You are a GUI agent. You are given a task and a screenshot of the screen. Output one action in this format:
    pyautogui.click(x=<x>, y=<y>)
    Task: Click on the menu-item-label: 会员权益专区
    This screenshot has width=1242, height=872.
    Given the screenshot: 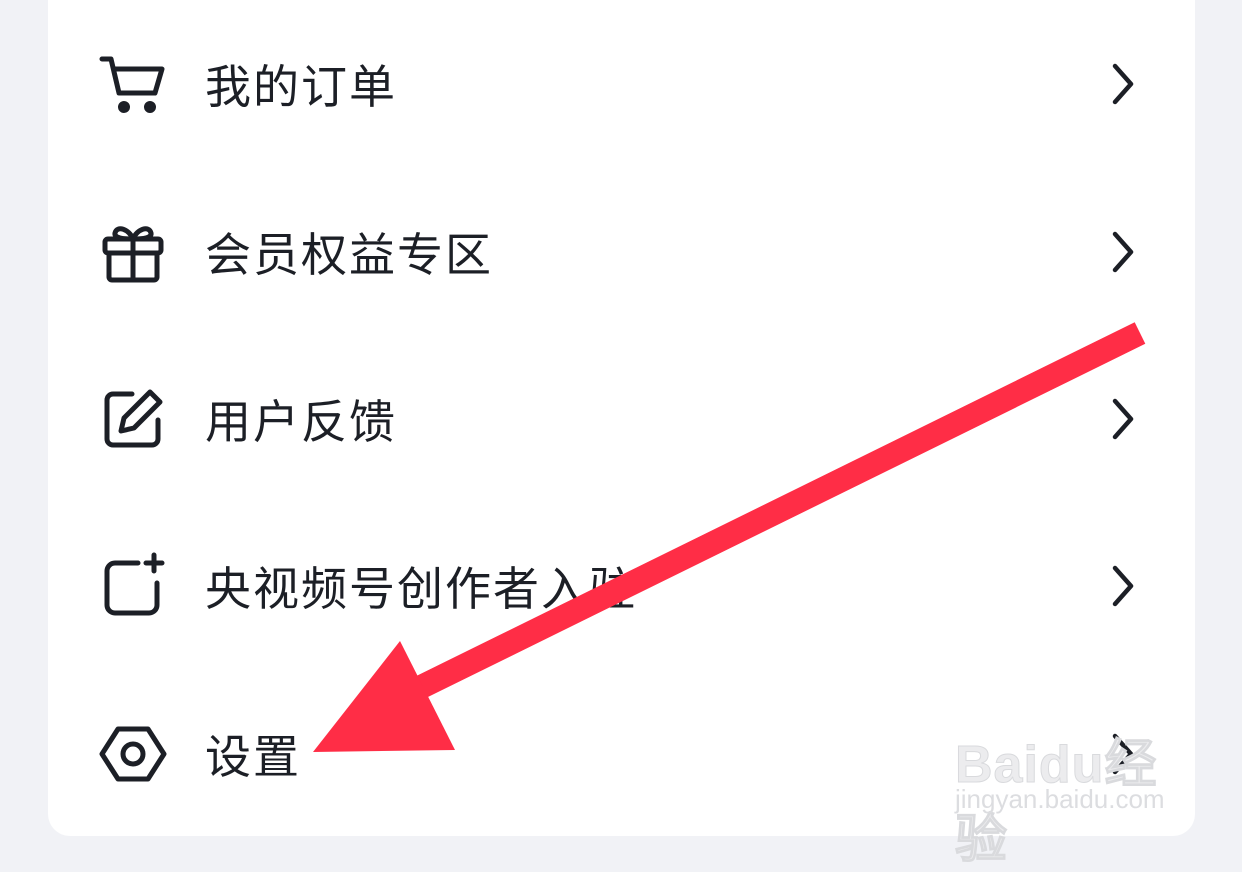 What is the action you would take?
    pyautogui.click(x=349, y=255)
    